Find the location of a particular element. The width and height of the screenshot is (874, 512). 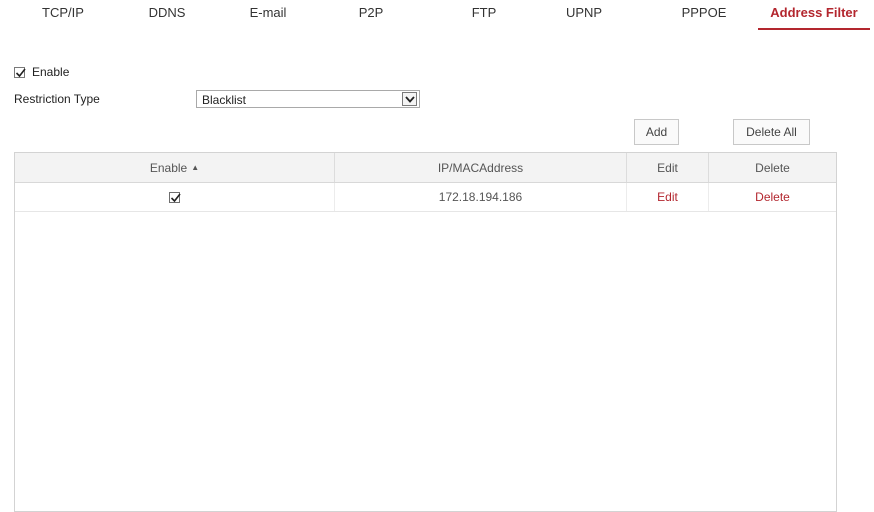

delete-link: Delete is located at coordinates (772, 197).